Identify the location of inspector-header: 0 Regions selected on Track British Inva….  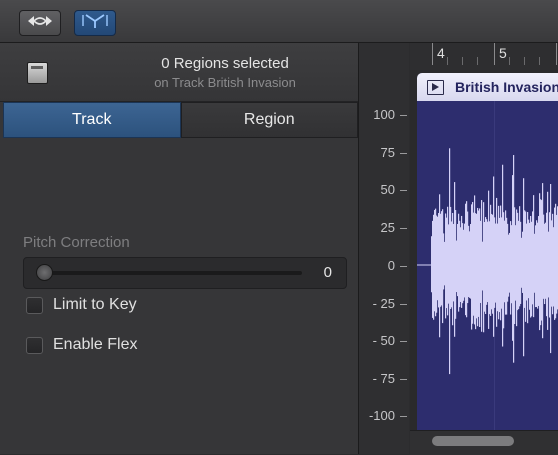
(179, 72).